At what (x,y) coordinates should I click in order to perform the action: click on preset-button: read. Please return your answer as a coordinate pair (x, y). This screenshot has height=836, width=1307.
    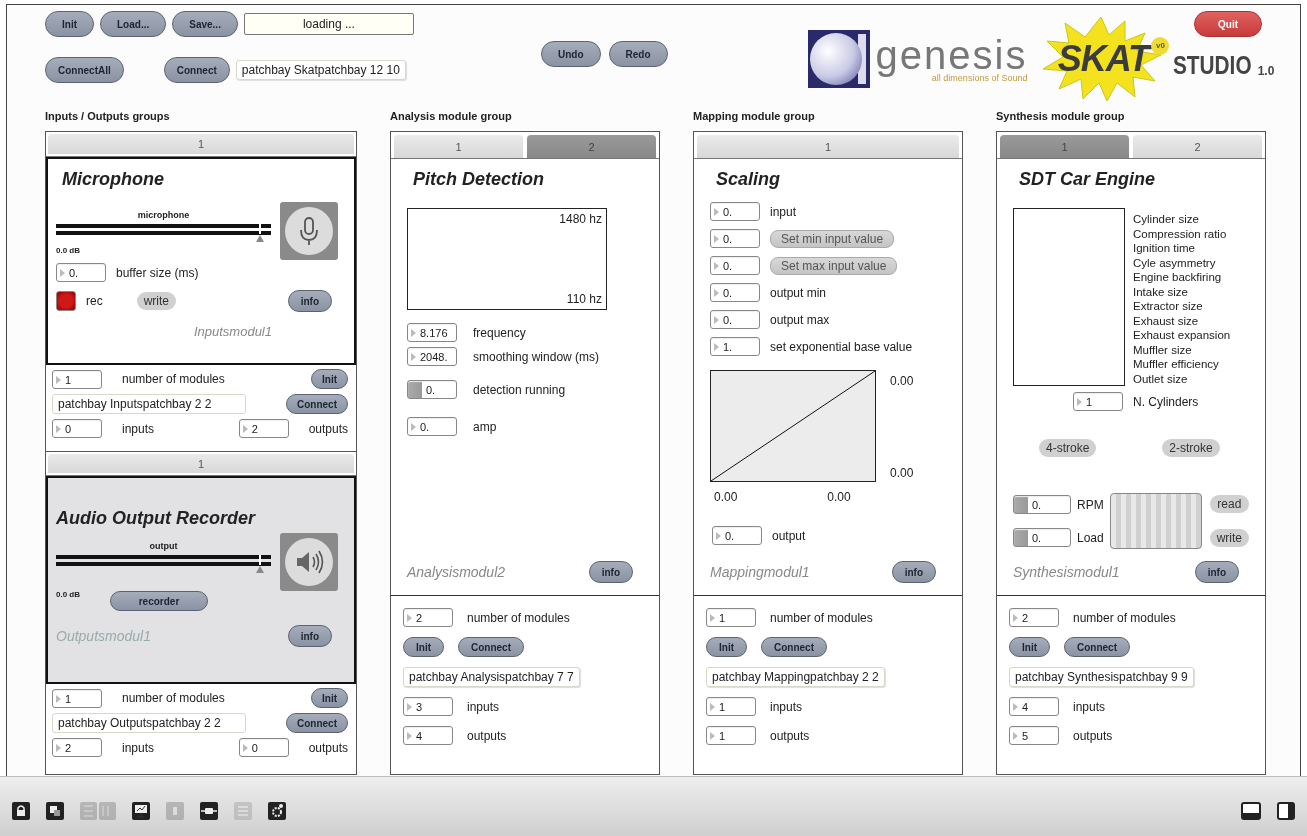
    Looking at the image, I should click on (1229, 504).